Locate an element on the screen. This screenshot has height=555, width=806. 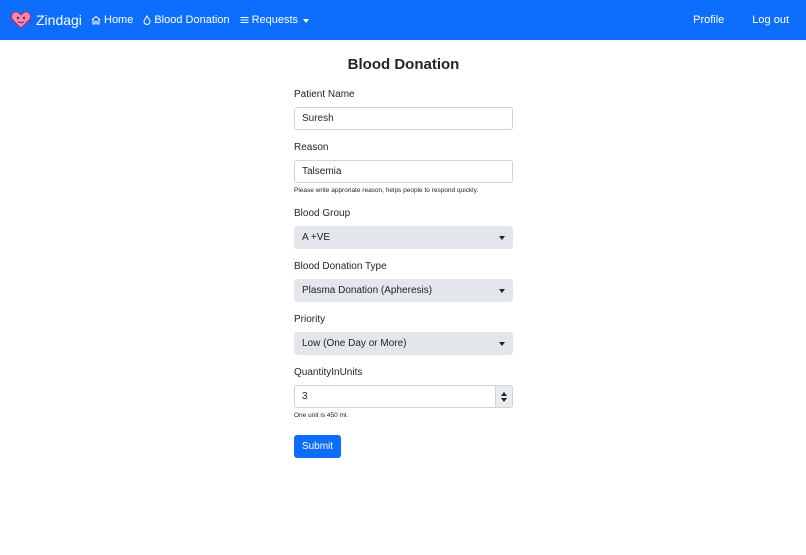
nav-home: Home is located at coordinates (112, 20).